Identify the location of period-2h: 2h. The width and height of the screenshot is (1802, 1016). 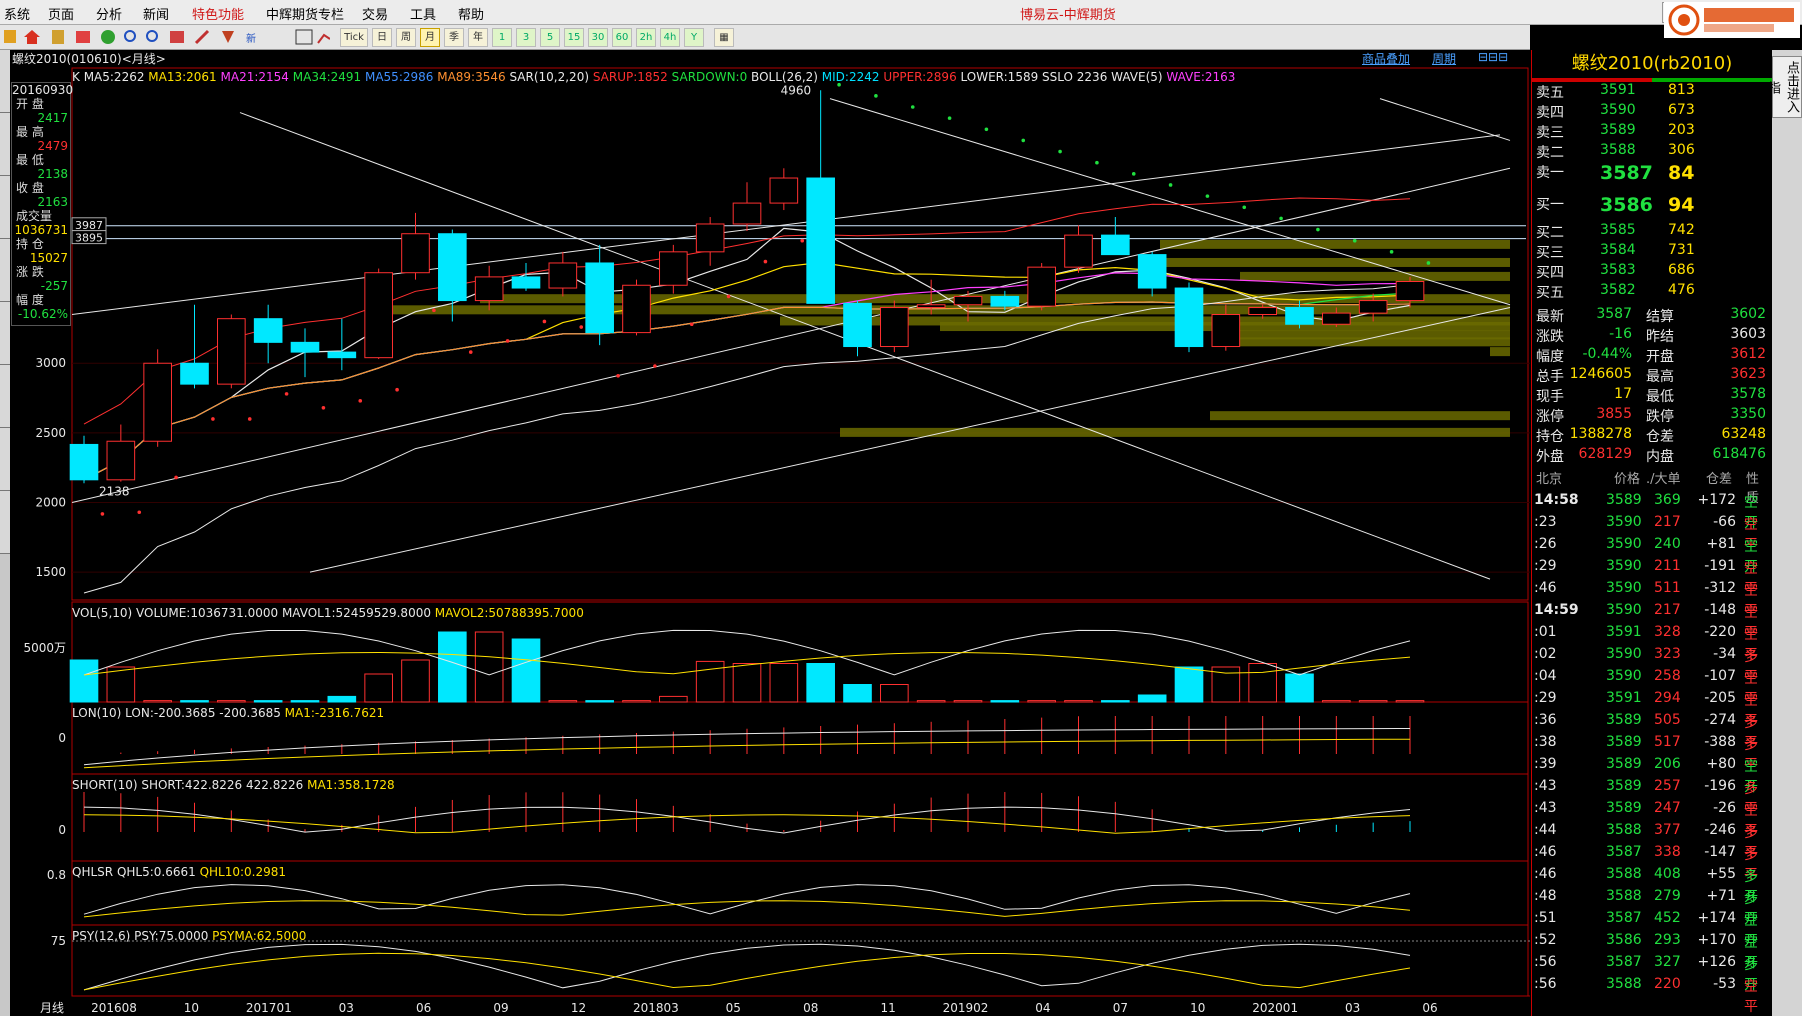
(646, 37).